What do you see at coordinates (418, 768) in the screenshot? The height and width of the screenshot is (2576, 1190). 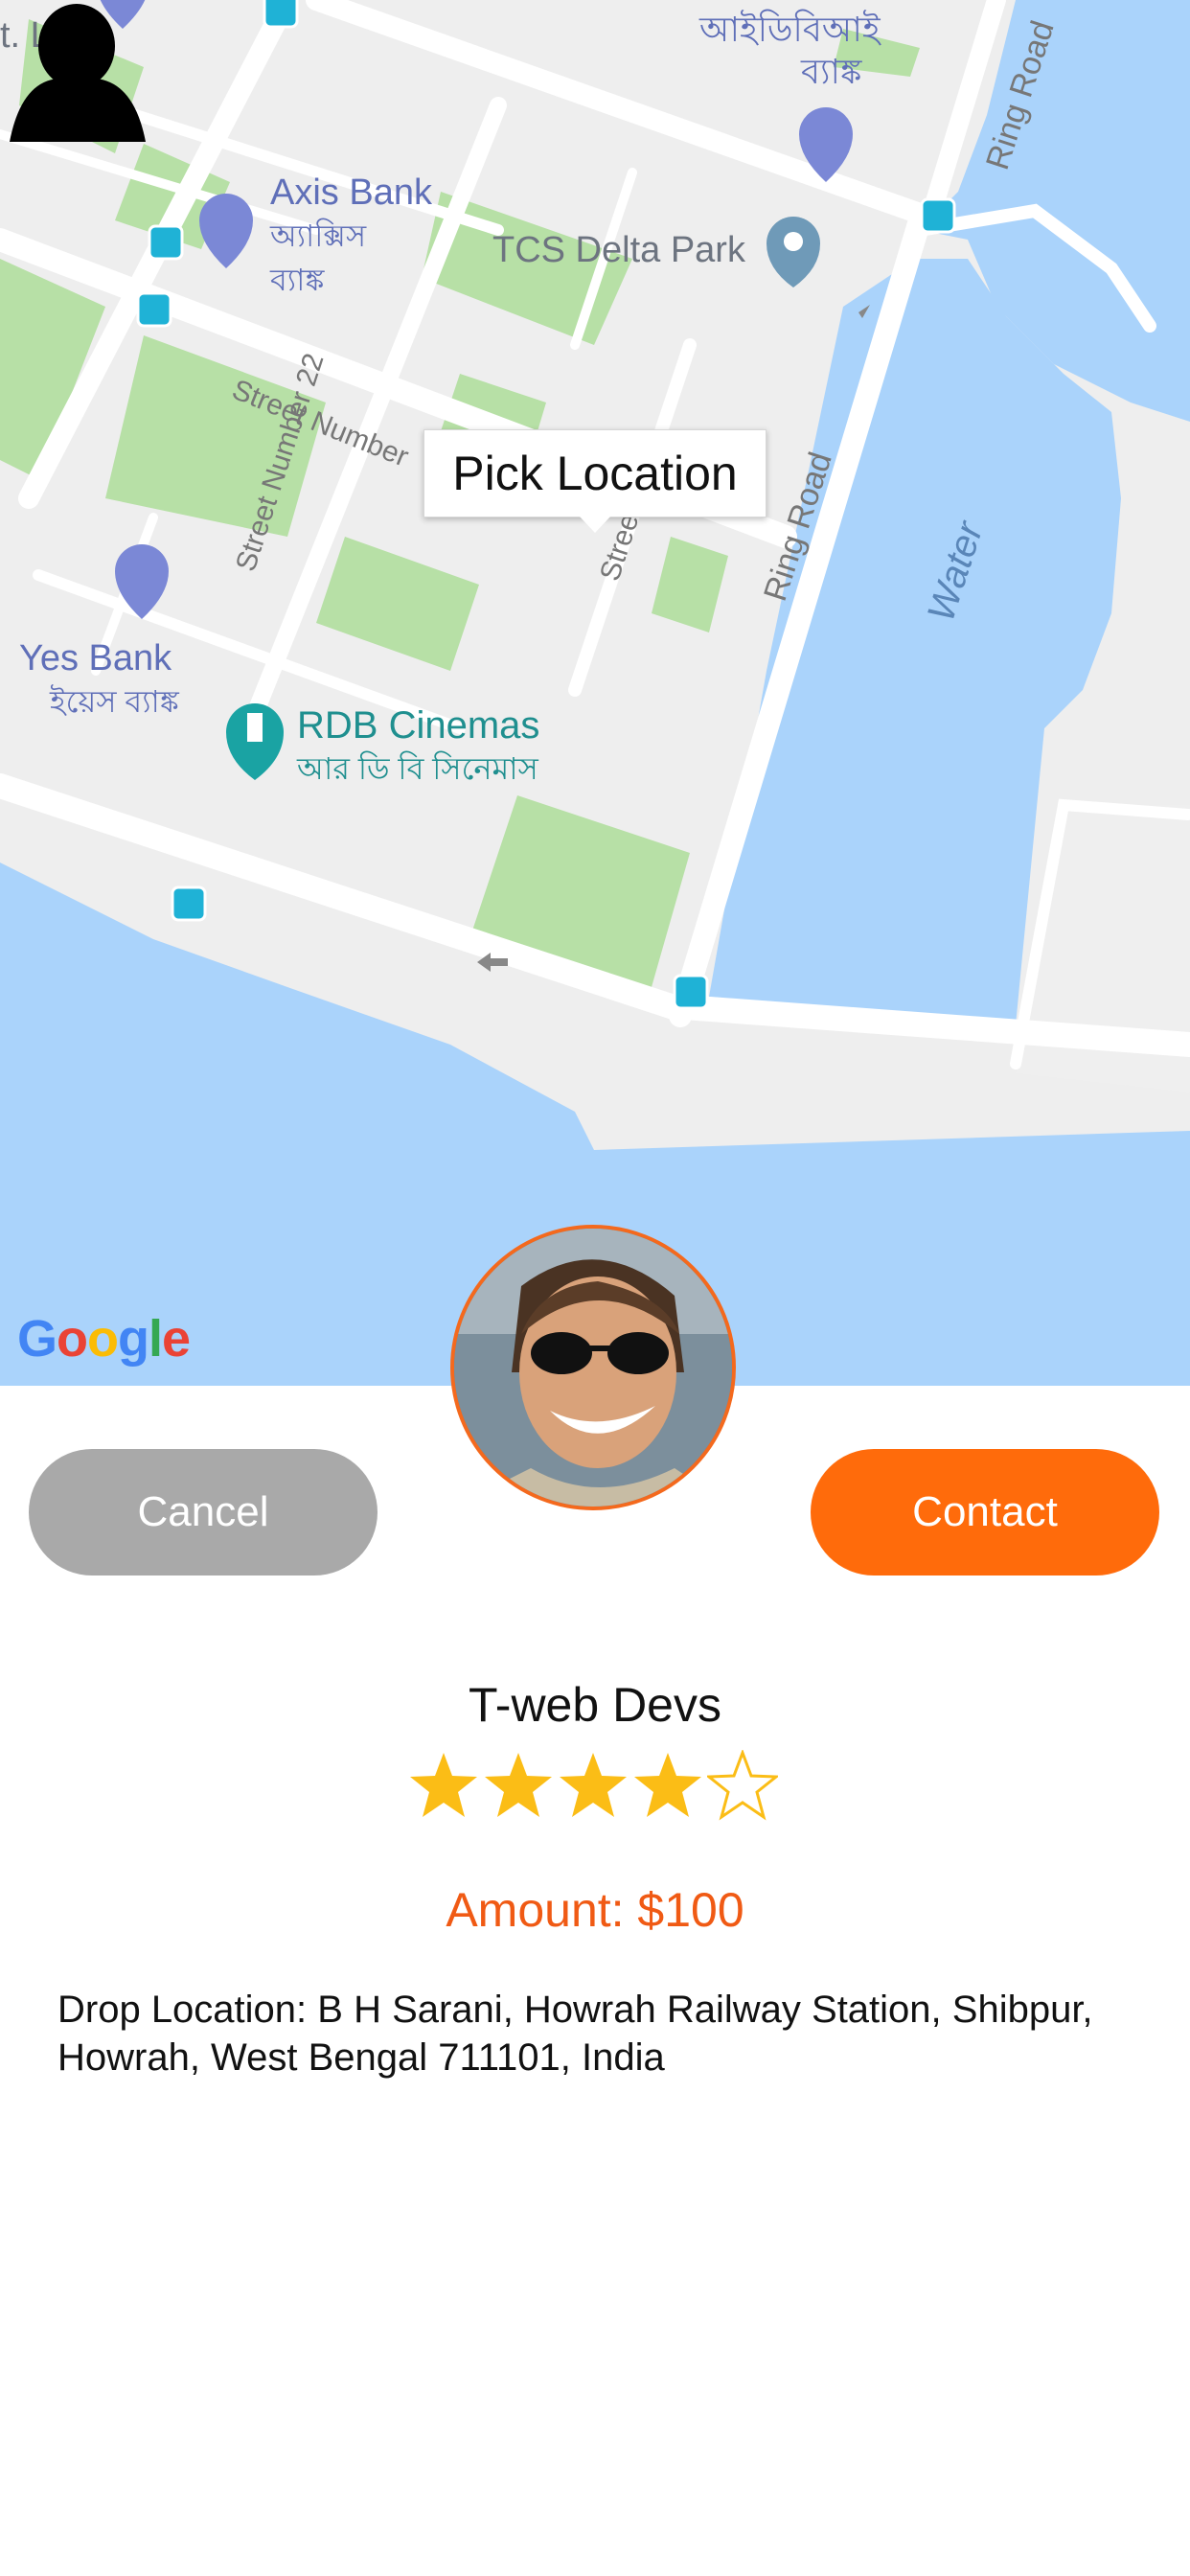 I see `map-label-rdb-bn: আর ডি বি সিনেমাস` at bounding box center [418, 768].